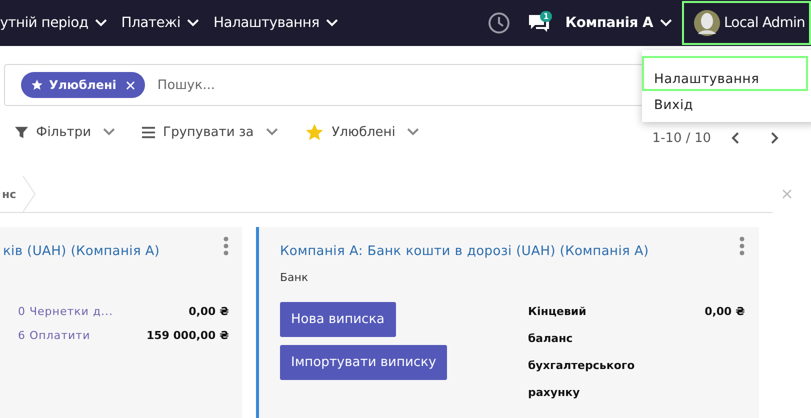 The image size is (811, 418). What do you see at coordinates (65, 132) in the screenshot?
I see `filters-button: Фільтри` at bounding box center [65, 132].